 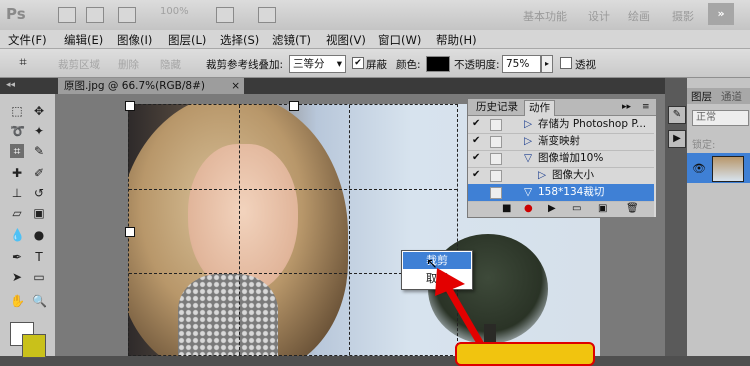 I want to click on action-row: ✔ ▽ 图像增加10%, so click(x=561, y=159).